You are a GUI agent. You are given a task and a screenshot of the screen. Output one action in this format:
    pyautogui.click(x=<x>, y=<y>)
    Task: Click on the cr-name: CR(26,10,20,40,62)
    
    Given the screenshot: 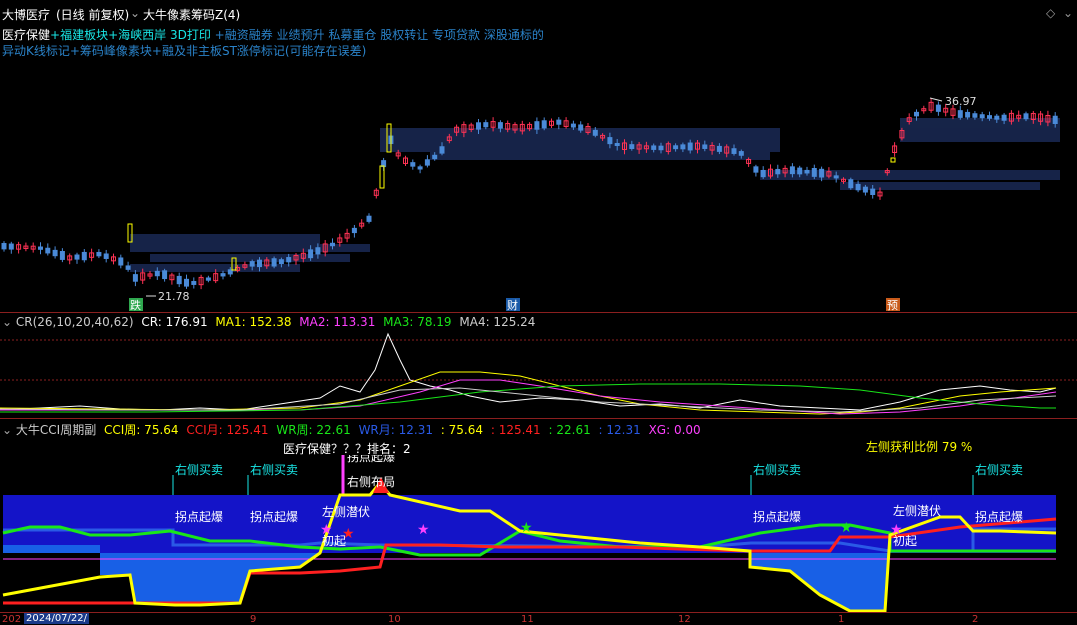 What is the action you would take?
    pyautogui.click(x=75, y=322)
    